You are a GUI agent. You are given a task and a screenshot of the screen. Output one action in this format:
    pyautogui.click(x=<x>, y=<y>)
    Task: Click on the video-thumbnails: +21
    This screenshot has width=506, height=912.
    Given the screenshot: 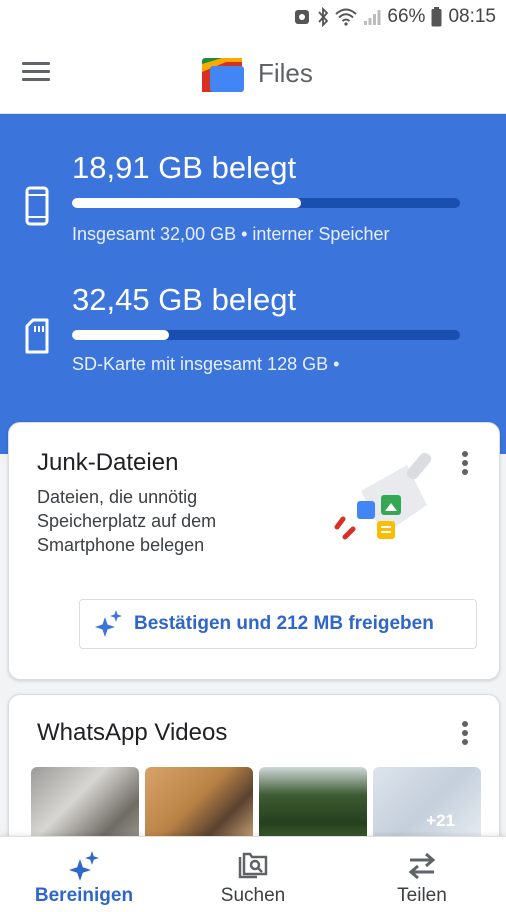 What is the action you would take?
    pyautogui.click(x=256, y=807)
    